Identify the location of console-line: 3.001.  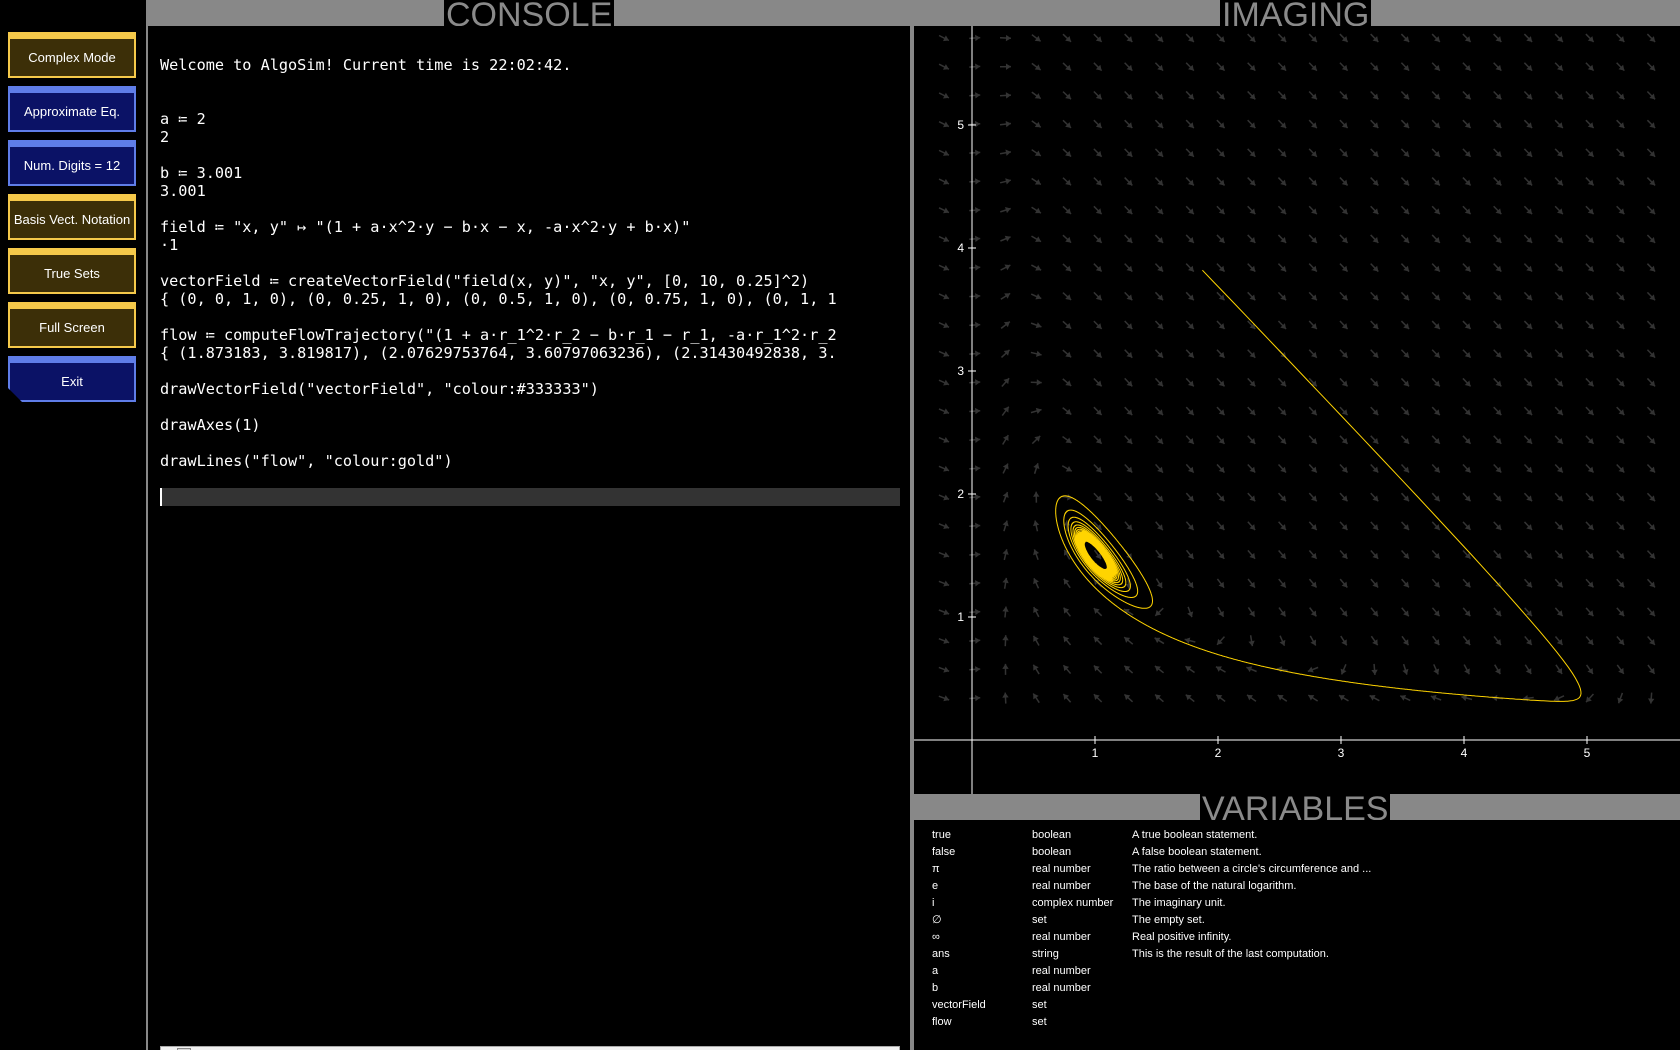
(183, 191).